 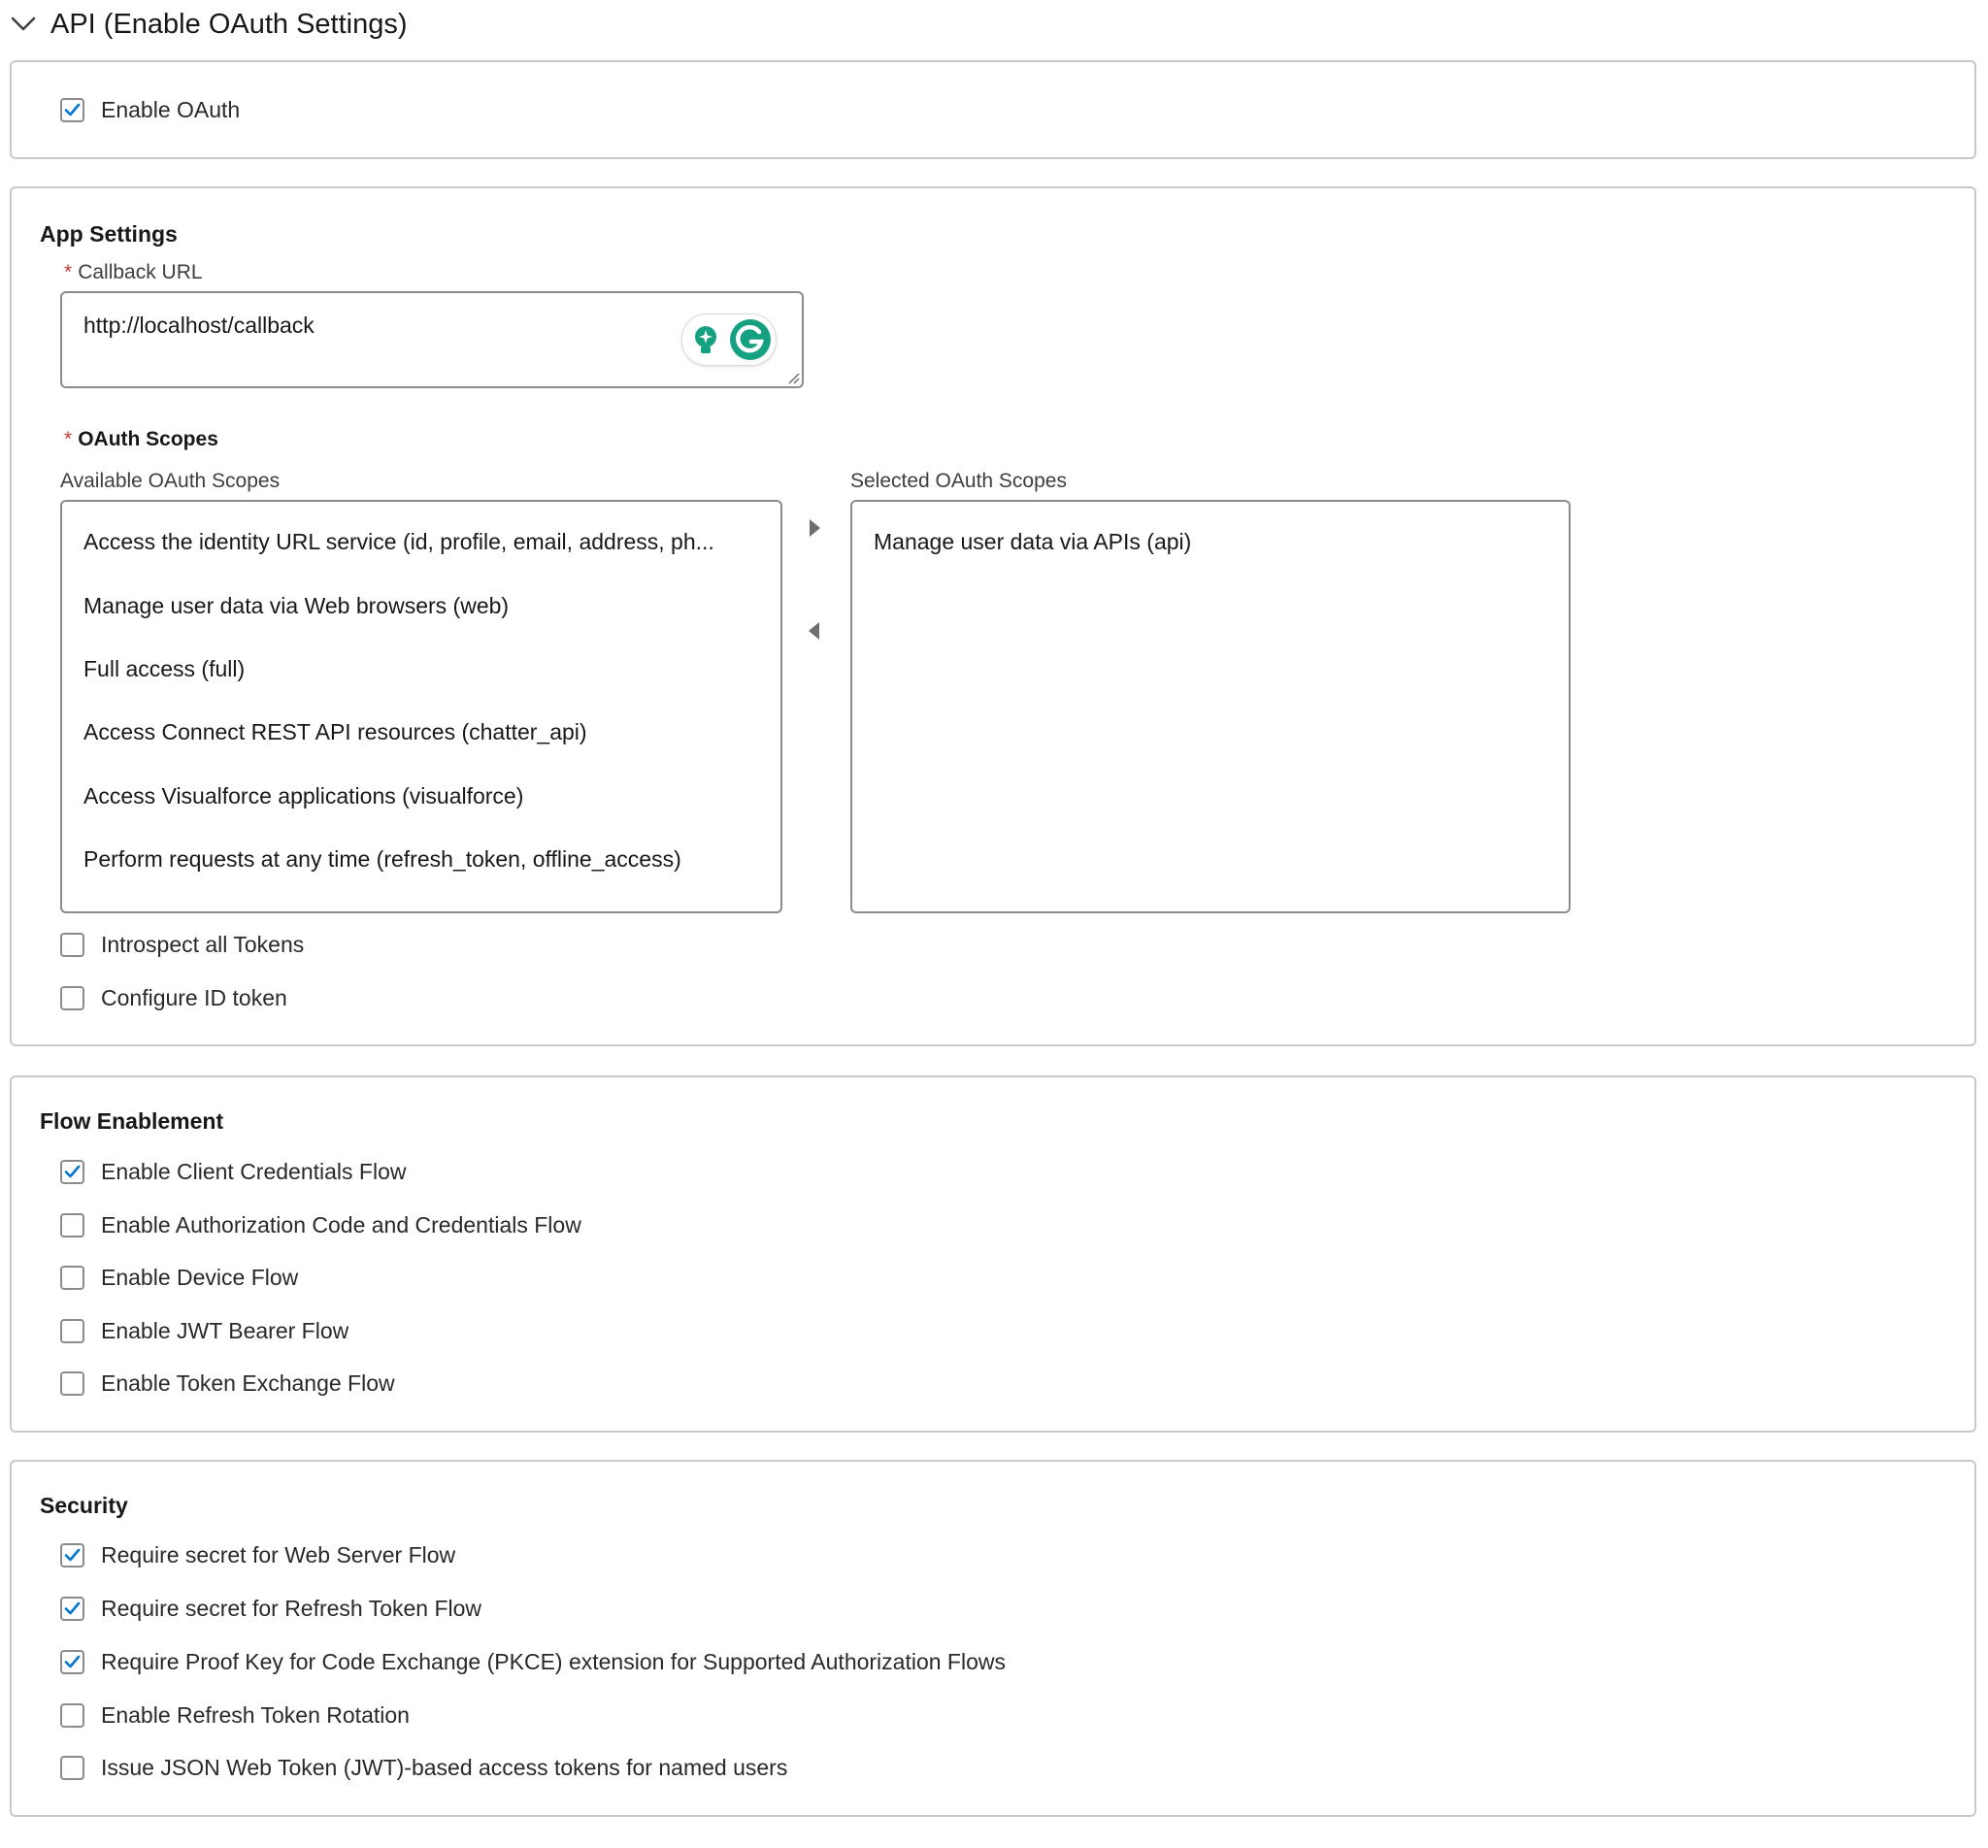 What do you see at coordinates (432, 339) in the screenshot?
I see `callback-url-input: http://localhost/callback` at bounding box center [432, 339].